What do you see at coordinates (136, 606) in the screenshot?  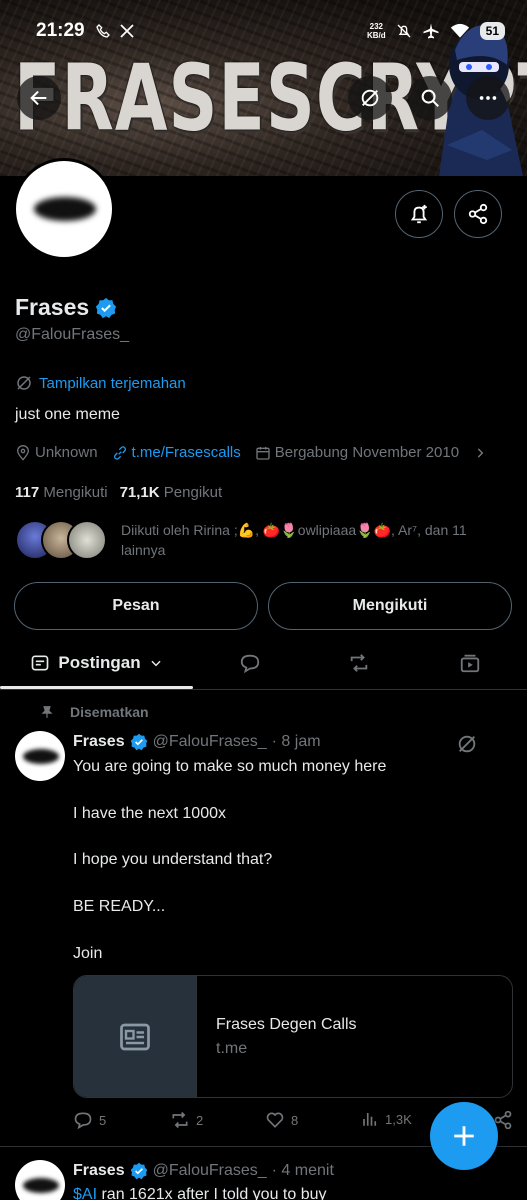 I see `message-button: Pesan` at bounding box center [136, 606].